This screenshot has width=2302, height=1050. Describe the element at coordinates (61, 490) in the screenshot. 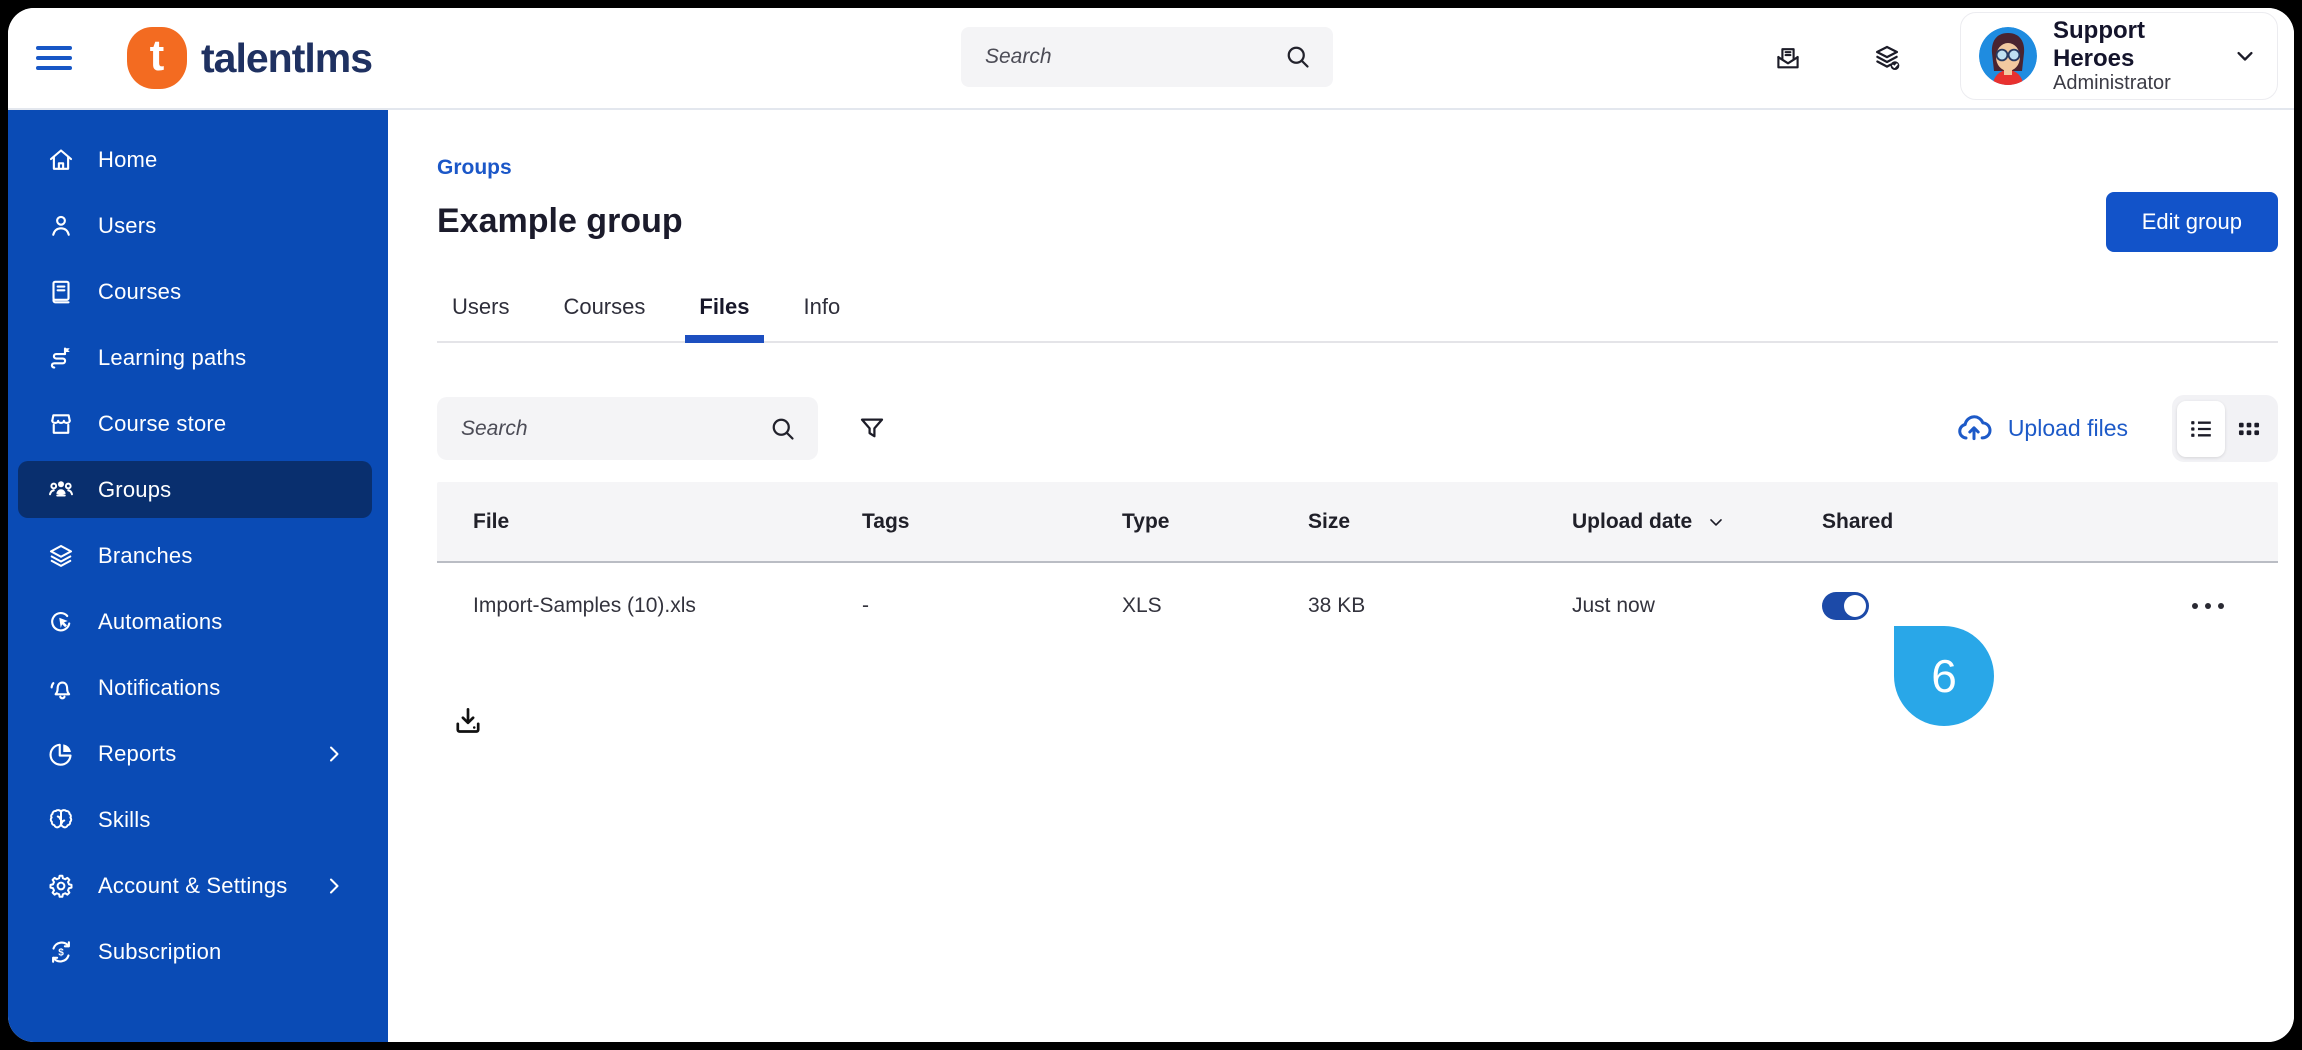

I see `groups-icon` at that location.